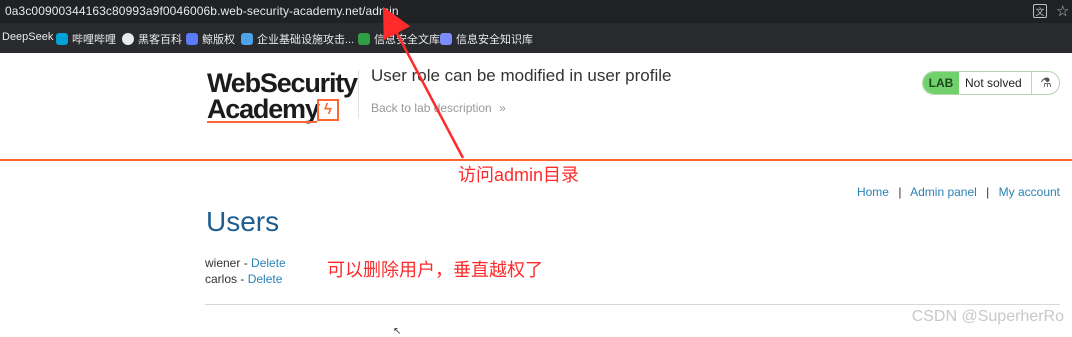 This screenshot has width=1072, height=337. Describe the element at coordinates (397, 331) in the screenshot. I see `mouse-cursor-icon: ↖` at that location.